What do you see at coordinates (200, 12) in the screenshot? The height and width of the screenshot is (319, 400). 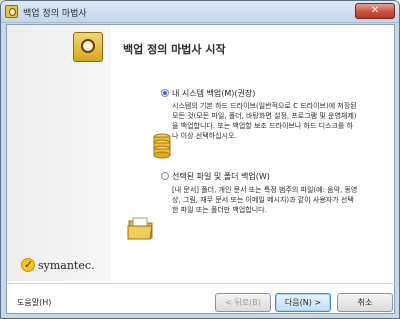 I see `title-bar: 백업 정의 마법사 ✕` at bounding box center [200, 12].